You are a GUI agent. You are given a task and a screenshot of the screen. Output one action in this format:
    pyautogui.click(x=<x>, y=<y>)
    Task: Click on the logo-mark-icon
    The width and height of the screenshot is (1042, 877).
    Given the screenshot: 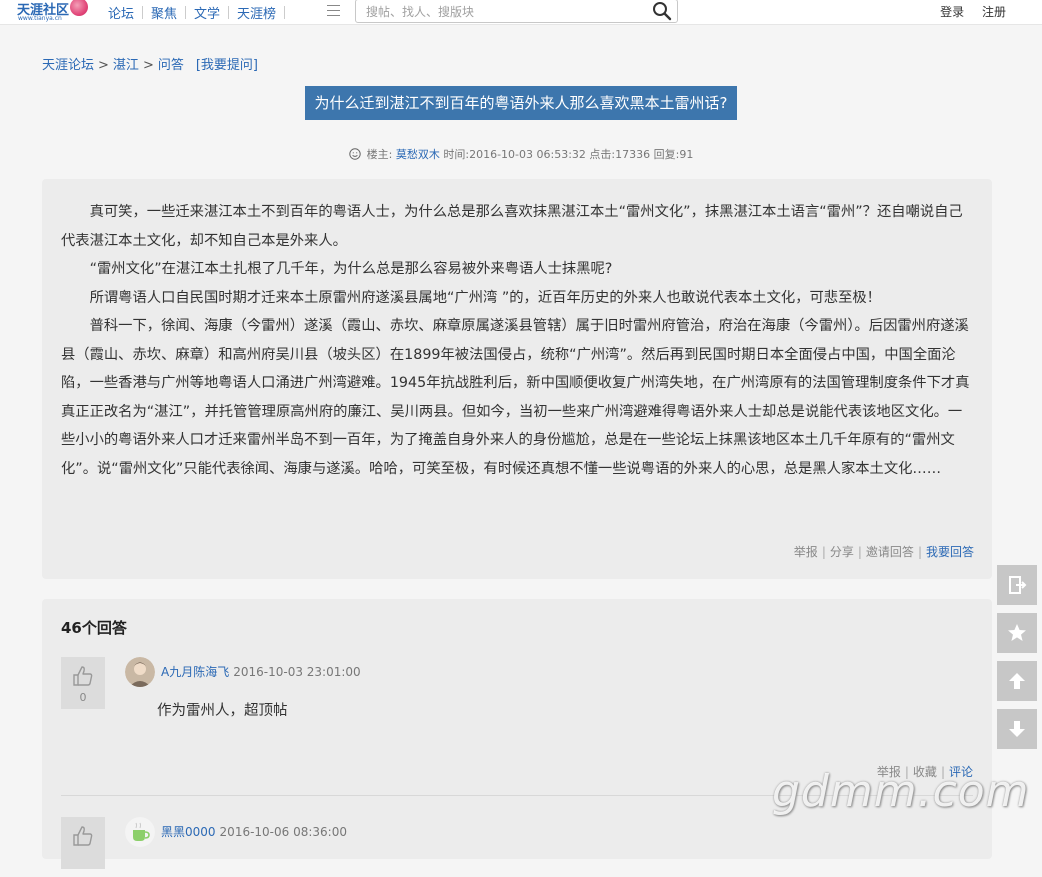 What is the action you would take?
    pyautogui.click(x=79, y=8)
    